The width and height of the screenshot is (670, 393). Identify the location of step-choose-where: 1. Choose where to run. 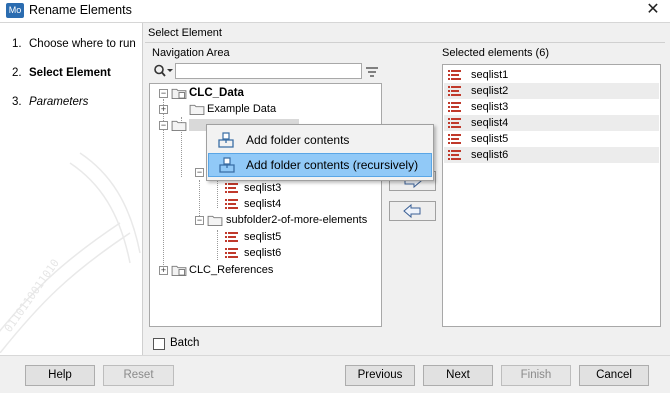
(74, 44).